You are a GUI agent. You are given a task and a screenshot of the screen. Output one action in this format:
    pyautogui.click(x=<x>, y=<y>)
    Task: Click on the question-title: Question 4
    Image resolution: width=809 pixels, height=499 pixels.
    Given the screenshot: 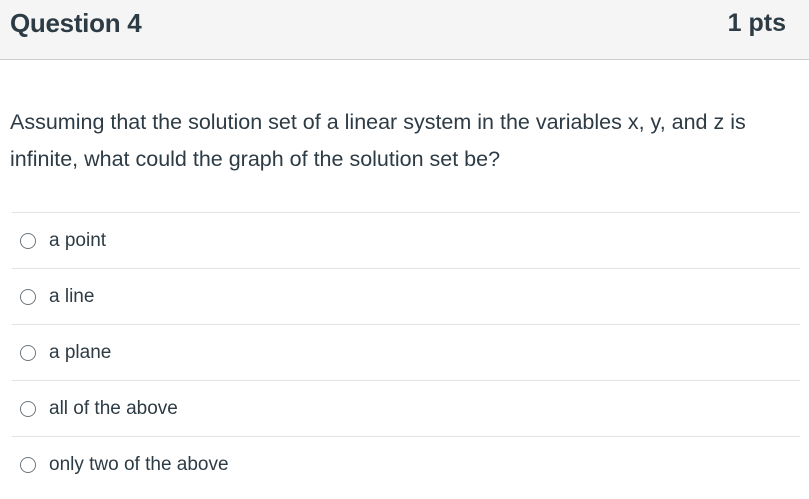 What is the action you would take?
    pyautogui.click(x=76, y=23)
    